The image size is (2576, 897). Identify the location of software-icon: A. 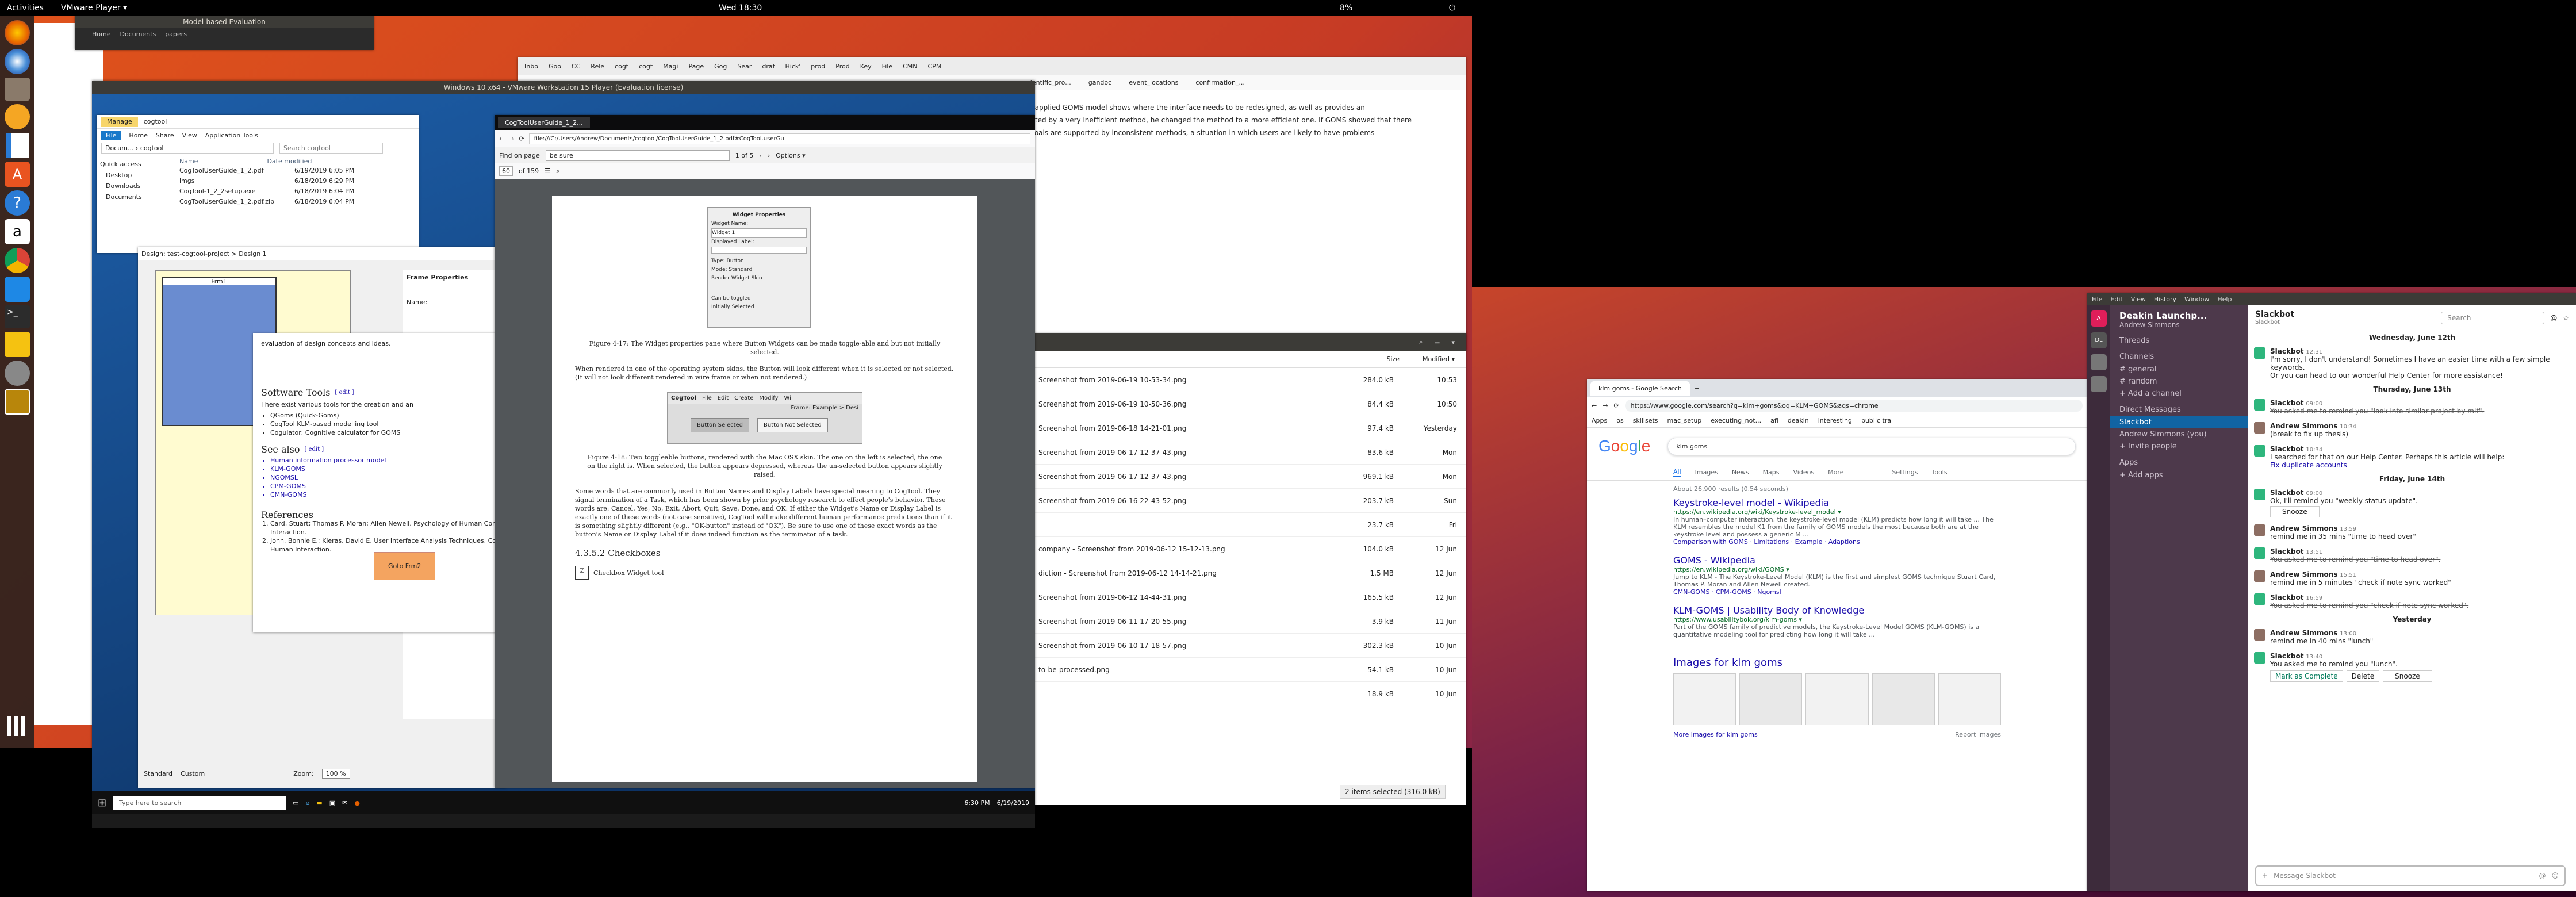
(17, 174).